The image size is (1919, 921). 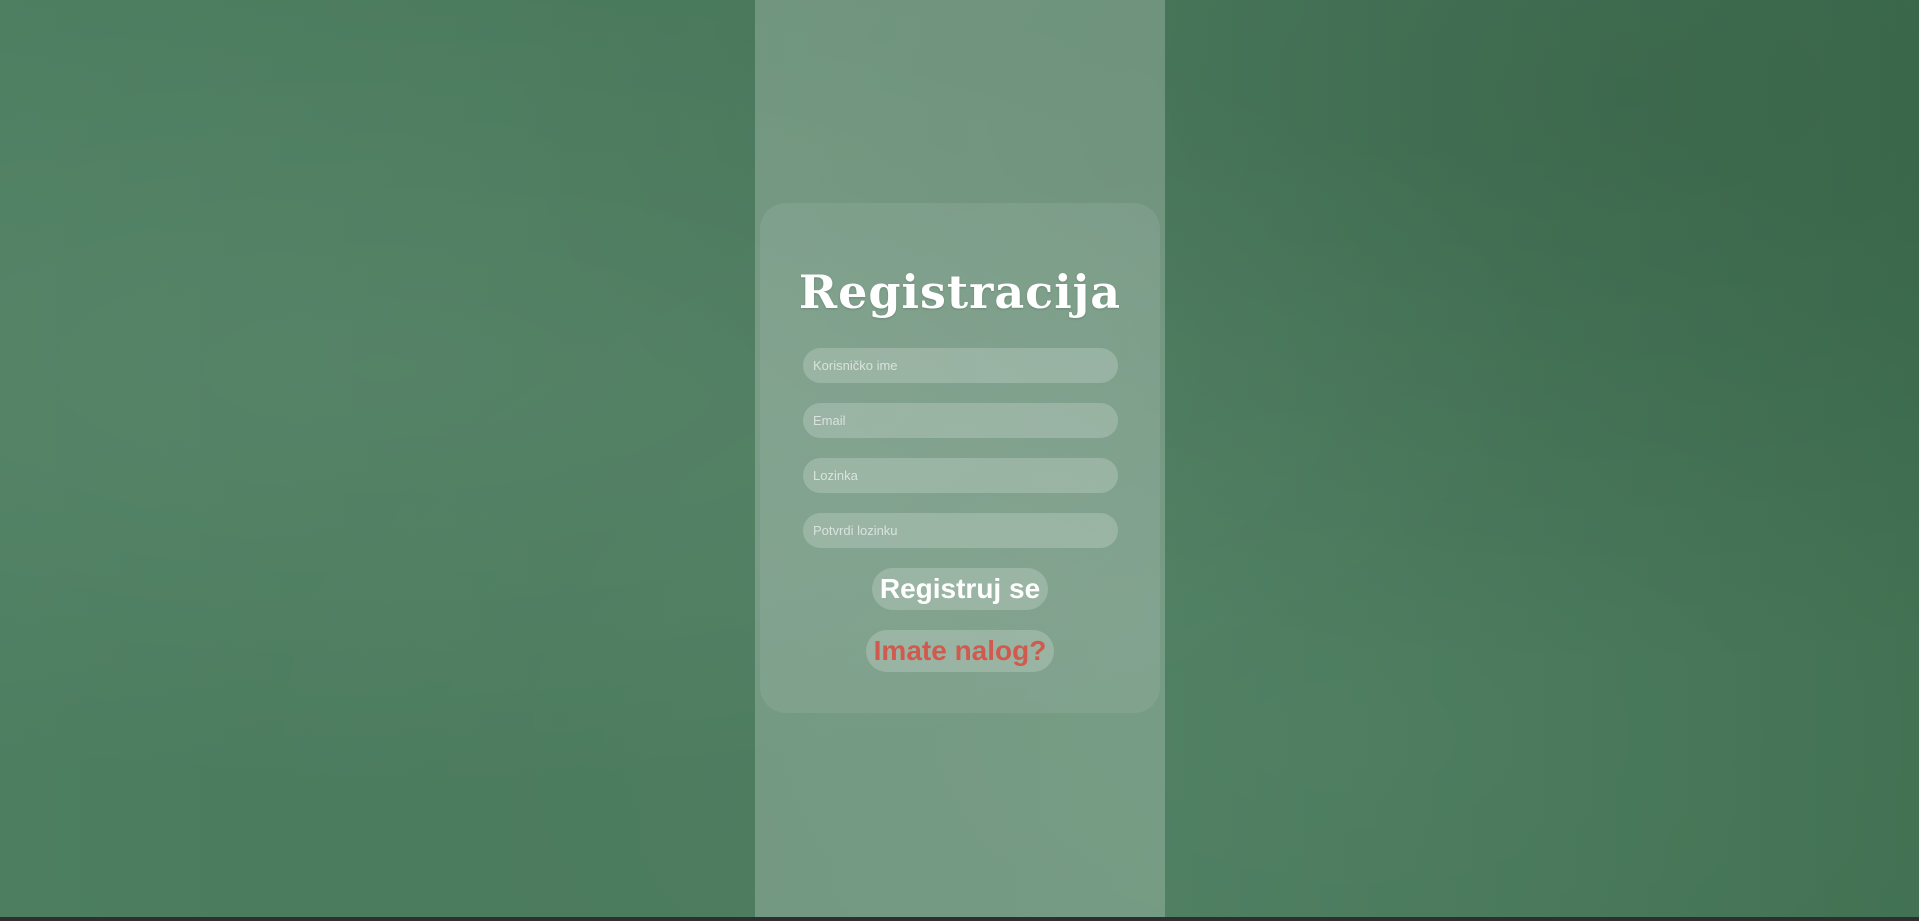 I want to click on bottom-edge-strip, so click(x=959, y=919).